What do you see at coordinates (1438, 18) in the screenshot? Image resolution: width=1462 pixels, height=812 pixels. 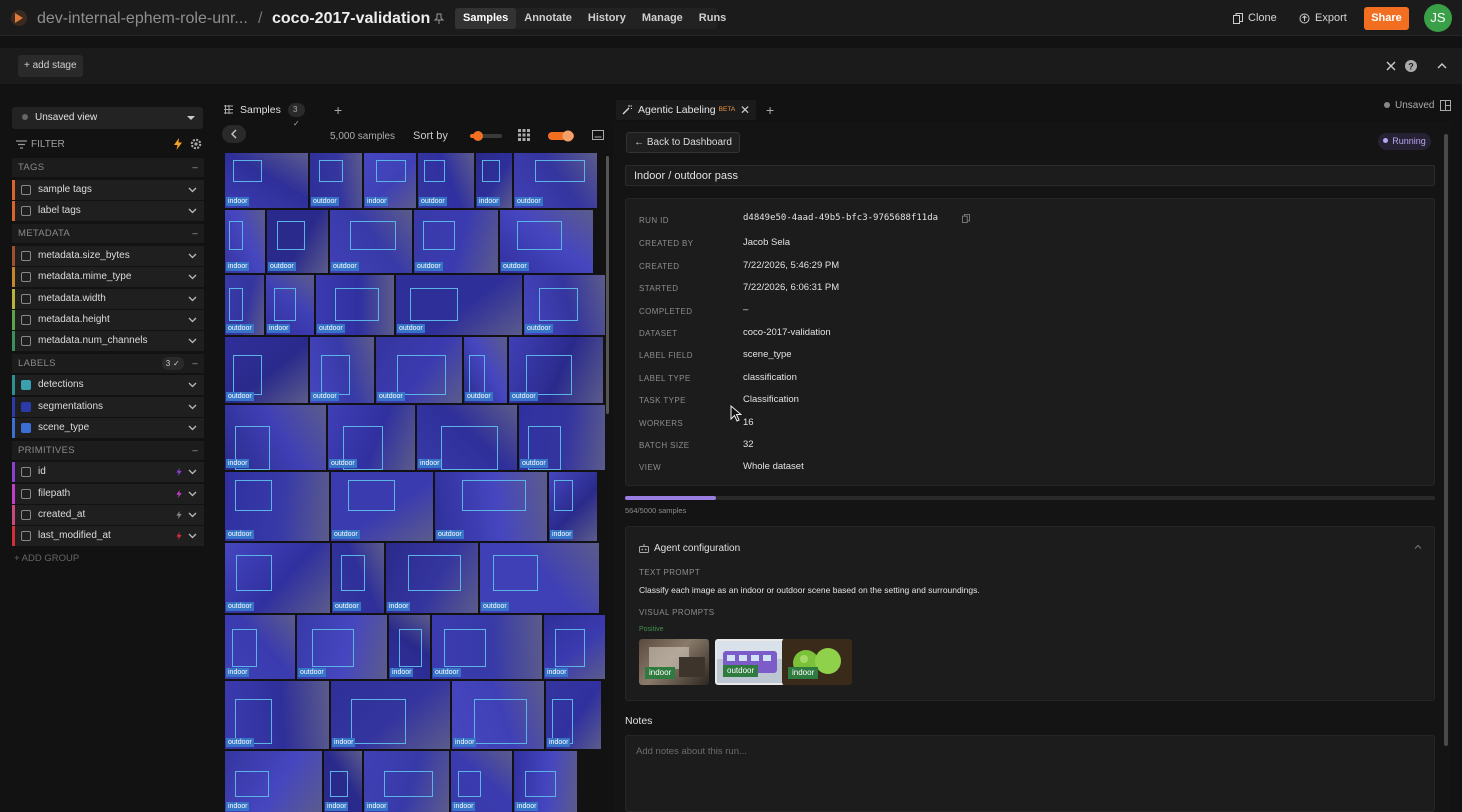 I see `user-avatar: JS` at bounding box center [1438, 18].